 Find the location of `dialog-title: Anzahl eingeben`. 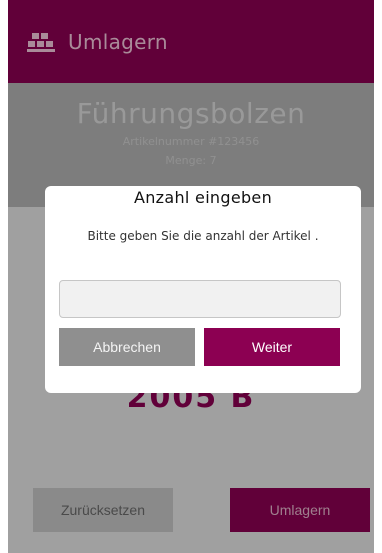

dialog-title: Anzahl eingeben is located at coordinates (203, 197).